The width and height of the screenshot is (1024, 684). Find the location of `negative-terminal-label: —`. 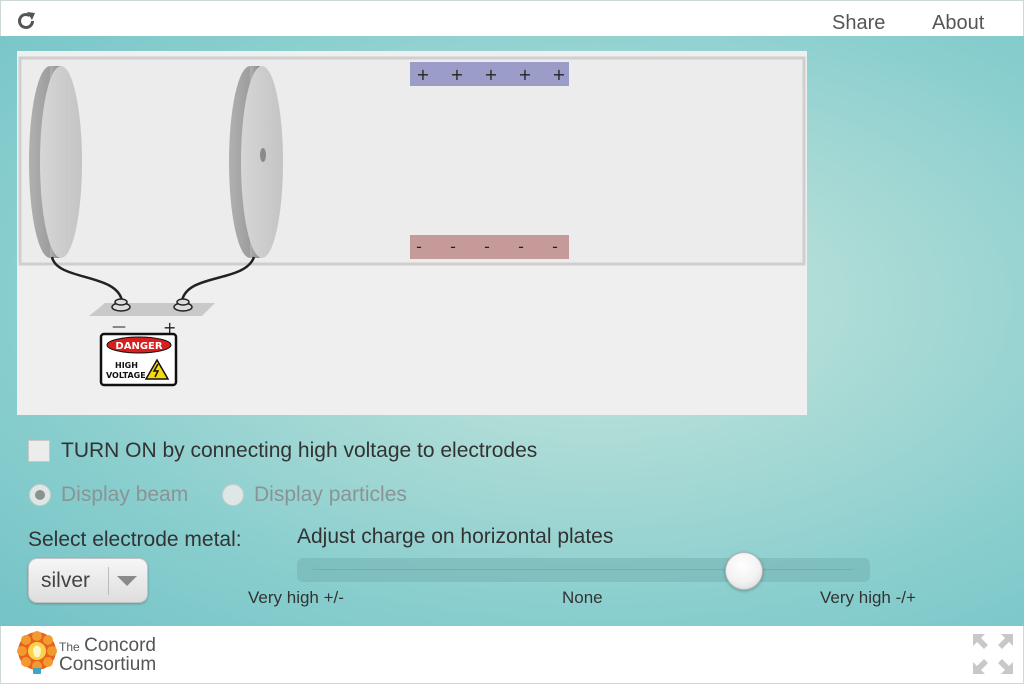

negative-terminal-label: — is located at coordinates (119, 327).